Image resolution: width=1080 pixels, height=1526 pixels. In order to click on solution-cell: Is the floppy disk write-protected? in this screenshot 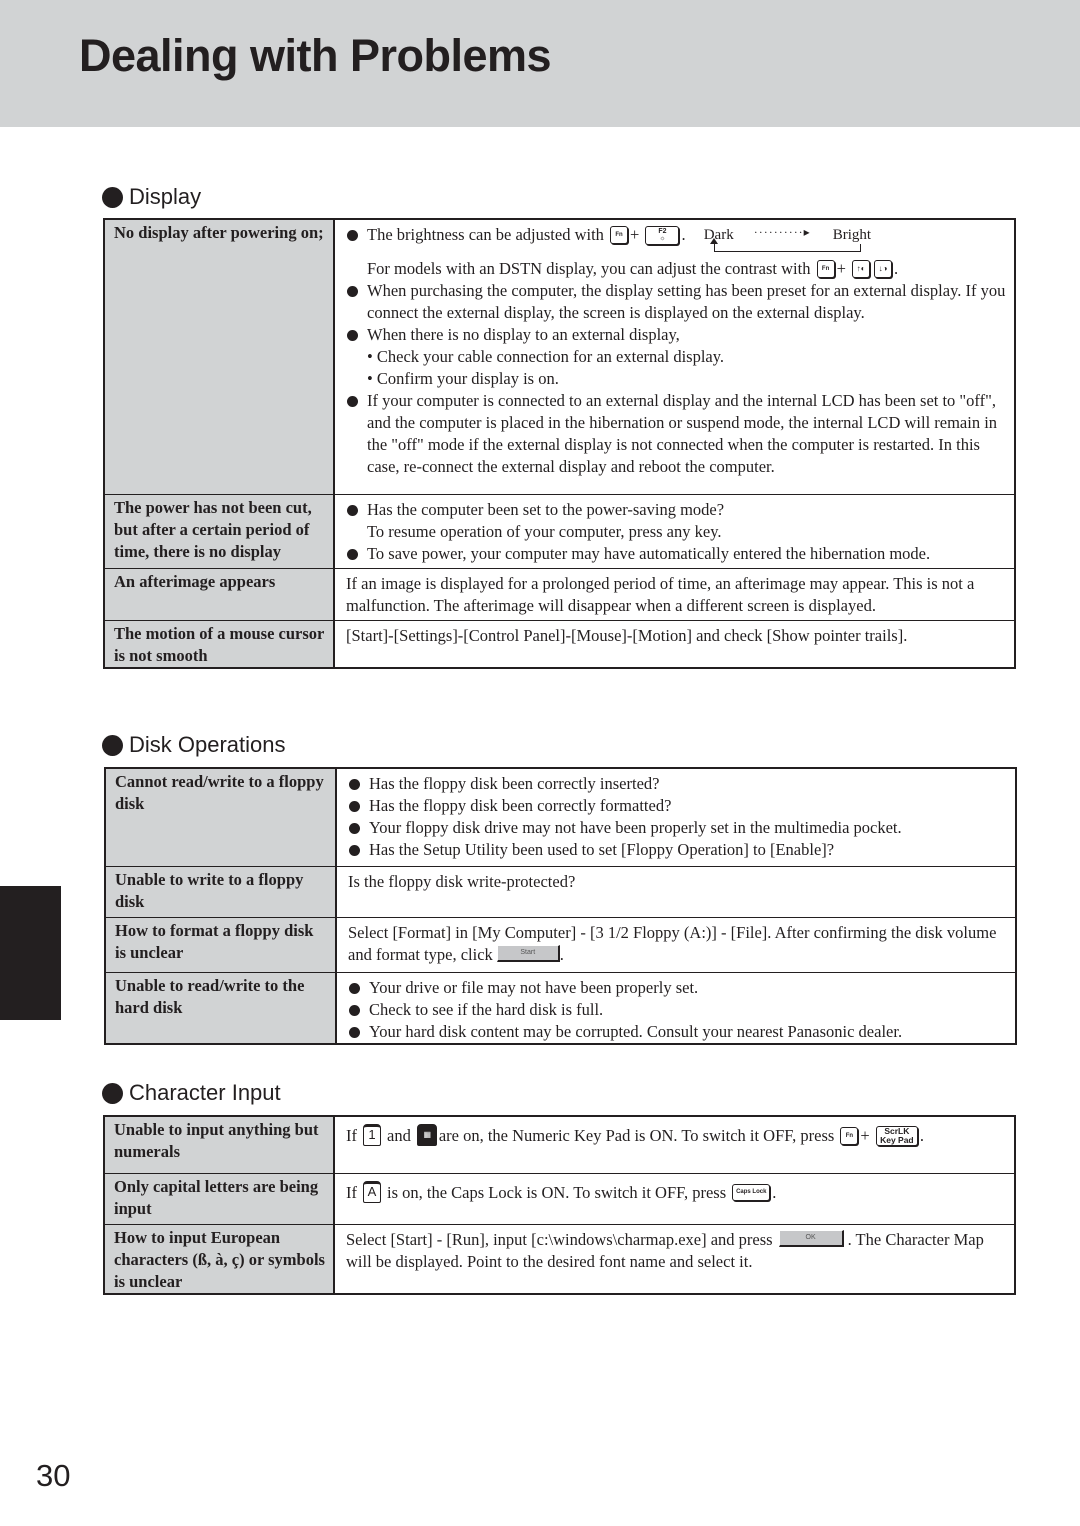, I will do `click(676, 891)`.